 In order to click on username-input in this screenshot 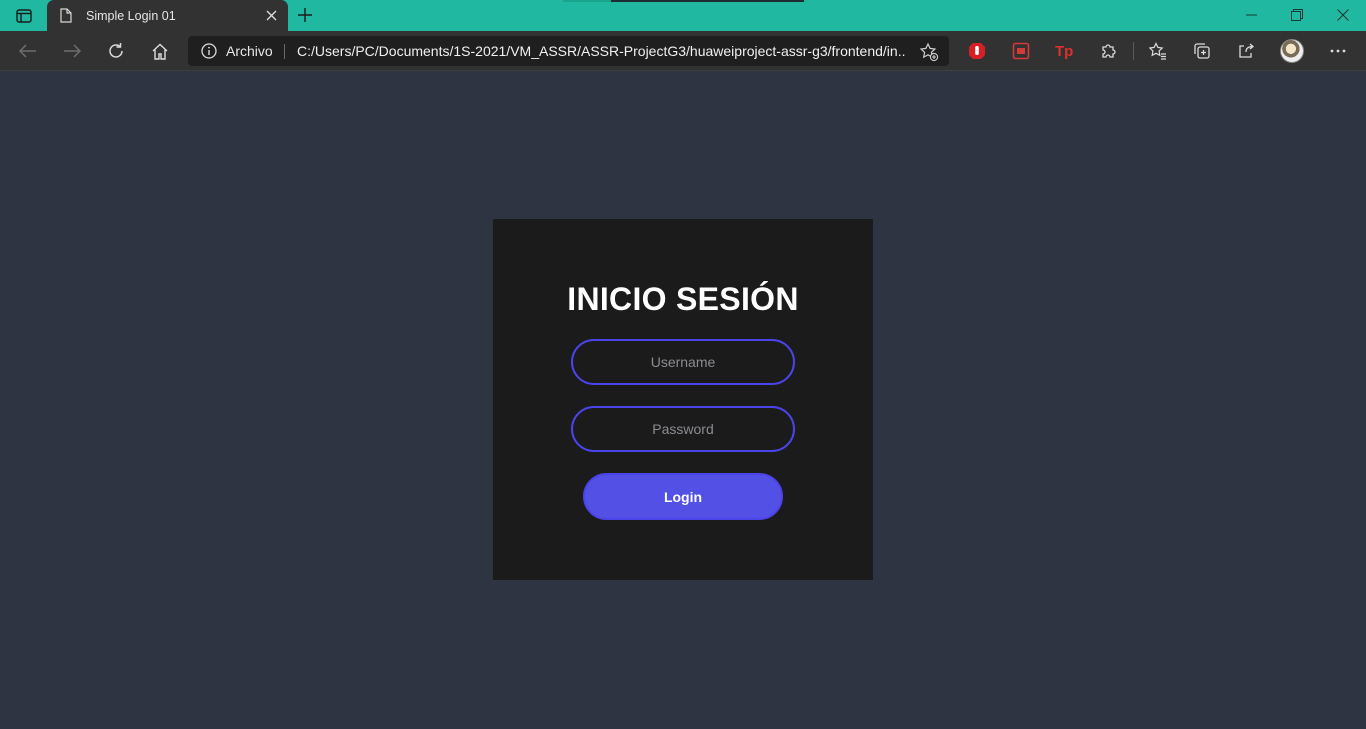, I will do `click(683, 362)`.